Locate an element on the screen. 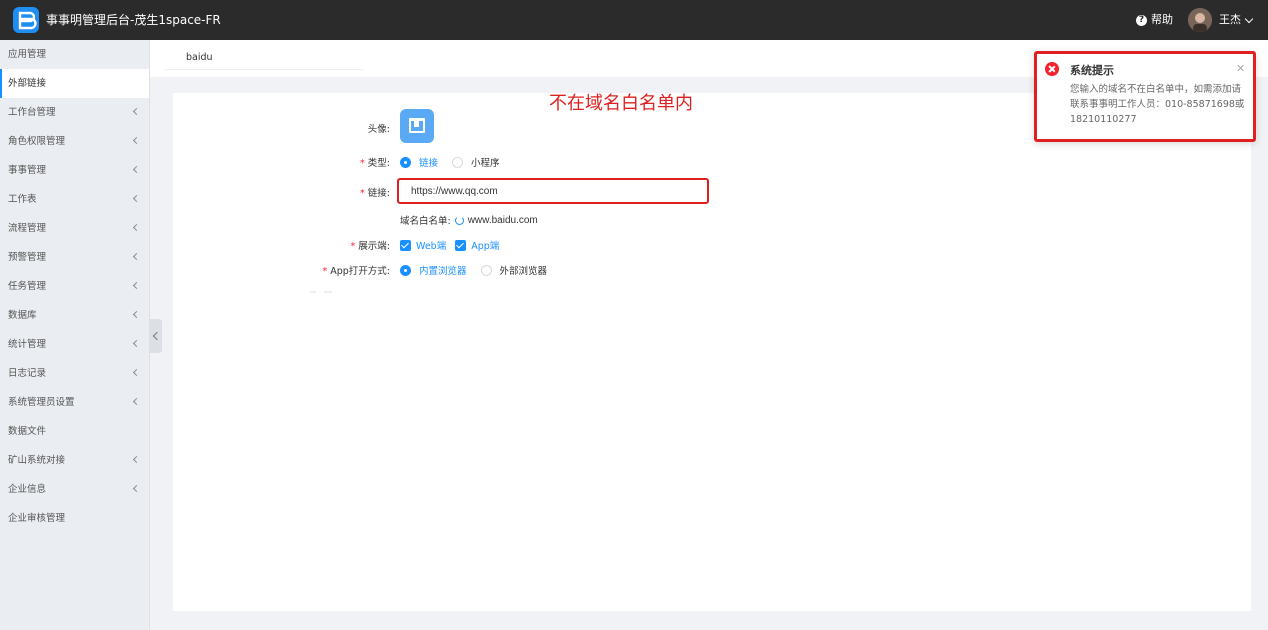 The image size is (1268, 630). question-circle-icon: ? is located at coordinates (1141, 20).